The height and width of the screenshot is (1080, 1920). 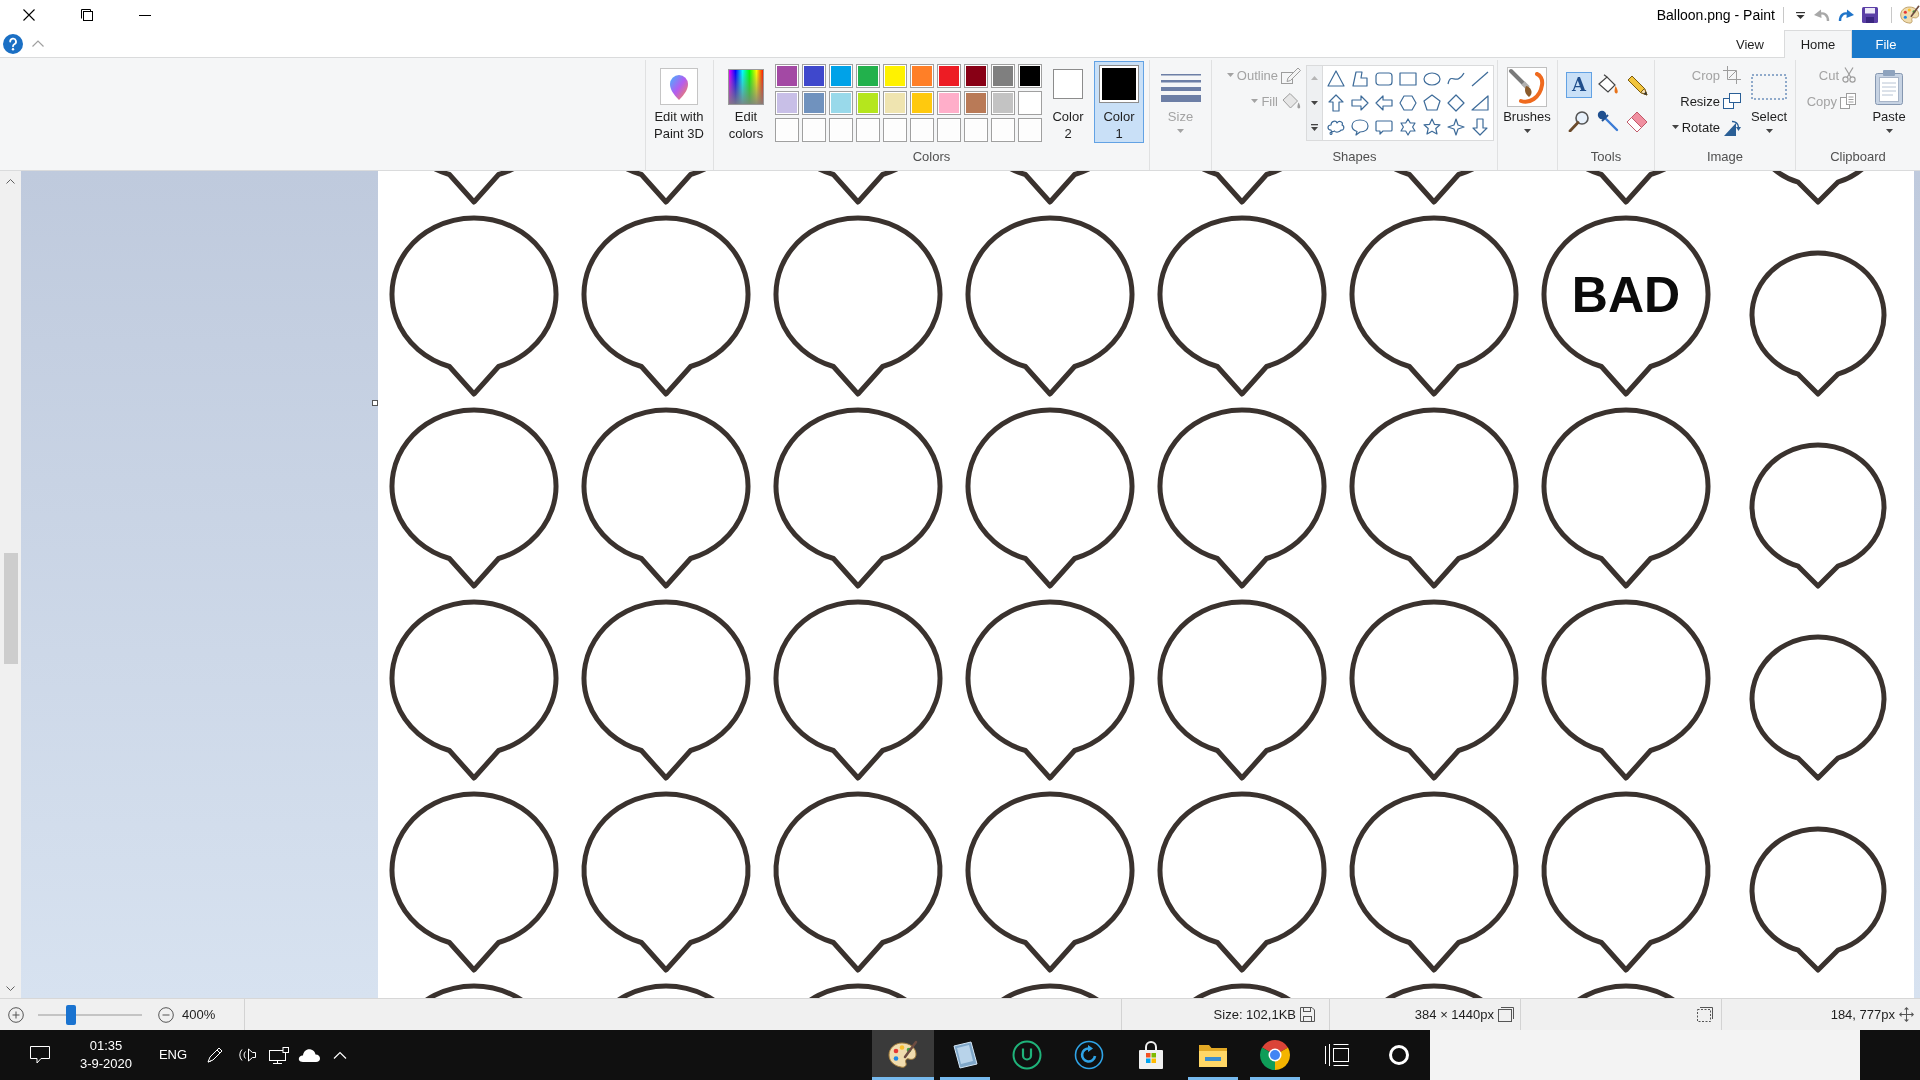 I want to click on picker-tool-button, so click(x=1608, y=121).